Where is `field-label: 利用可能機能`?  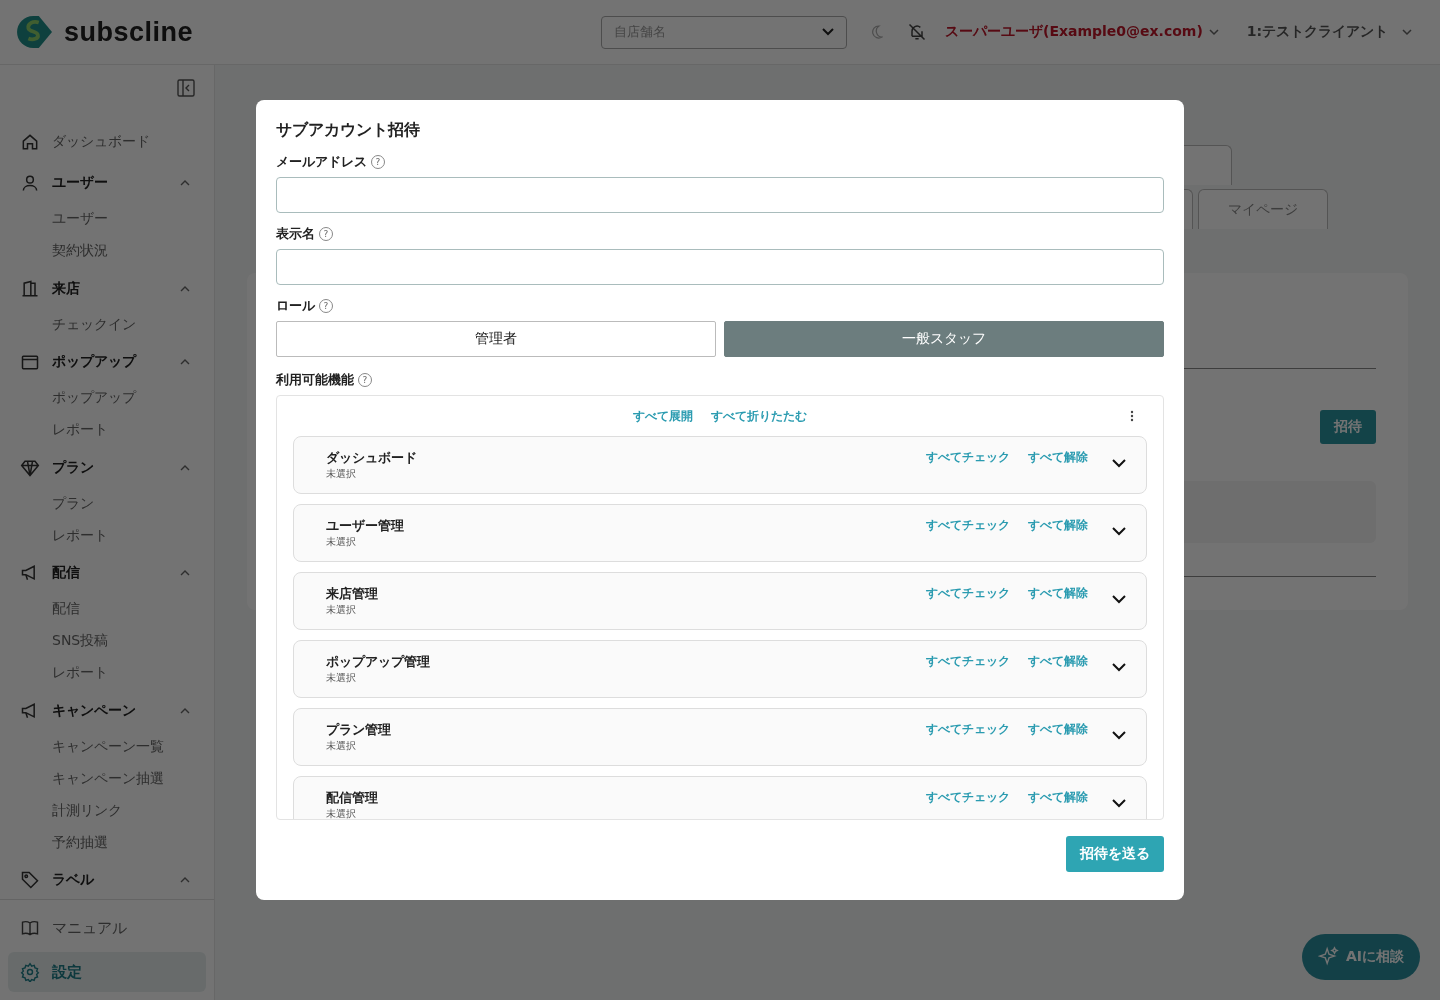 field-label: 利用可能機能 is located at coordinates (315, 380).